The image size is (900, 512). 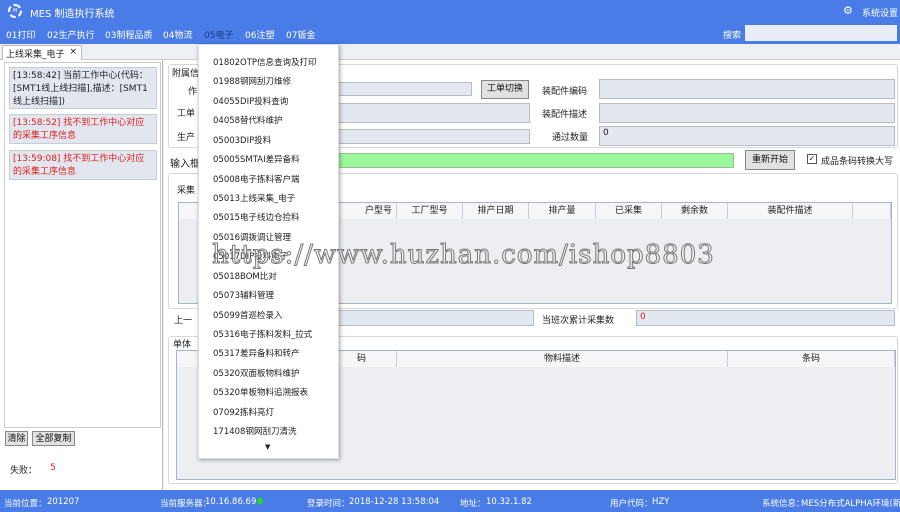 What do you see at coordinates (565, 92) in the screenshot?
I see `assembly-code-label: 装配件编码` at bounding box center [565, 92].